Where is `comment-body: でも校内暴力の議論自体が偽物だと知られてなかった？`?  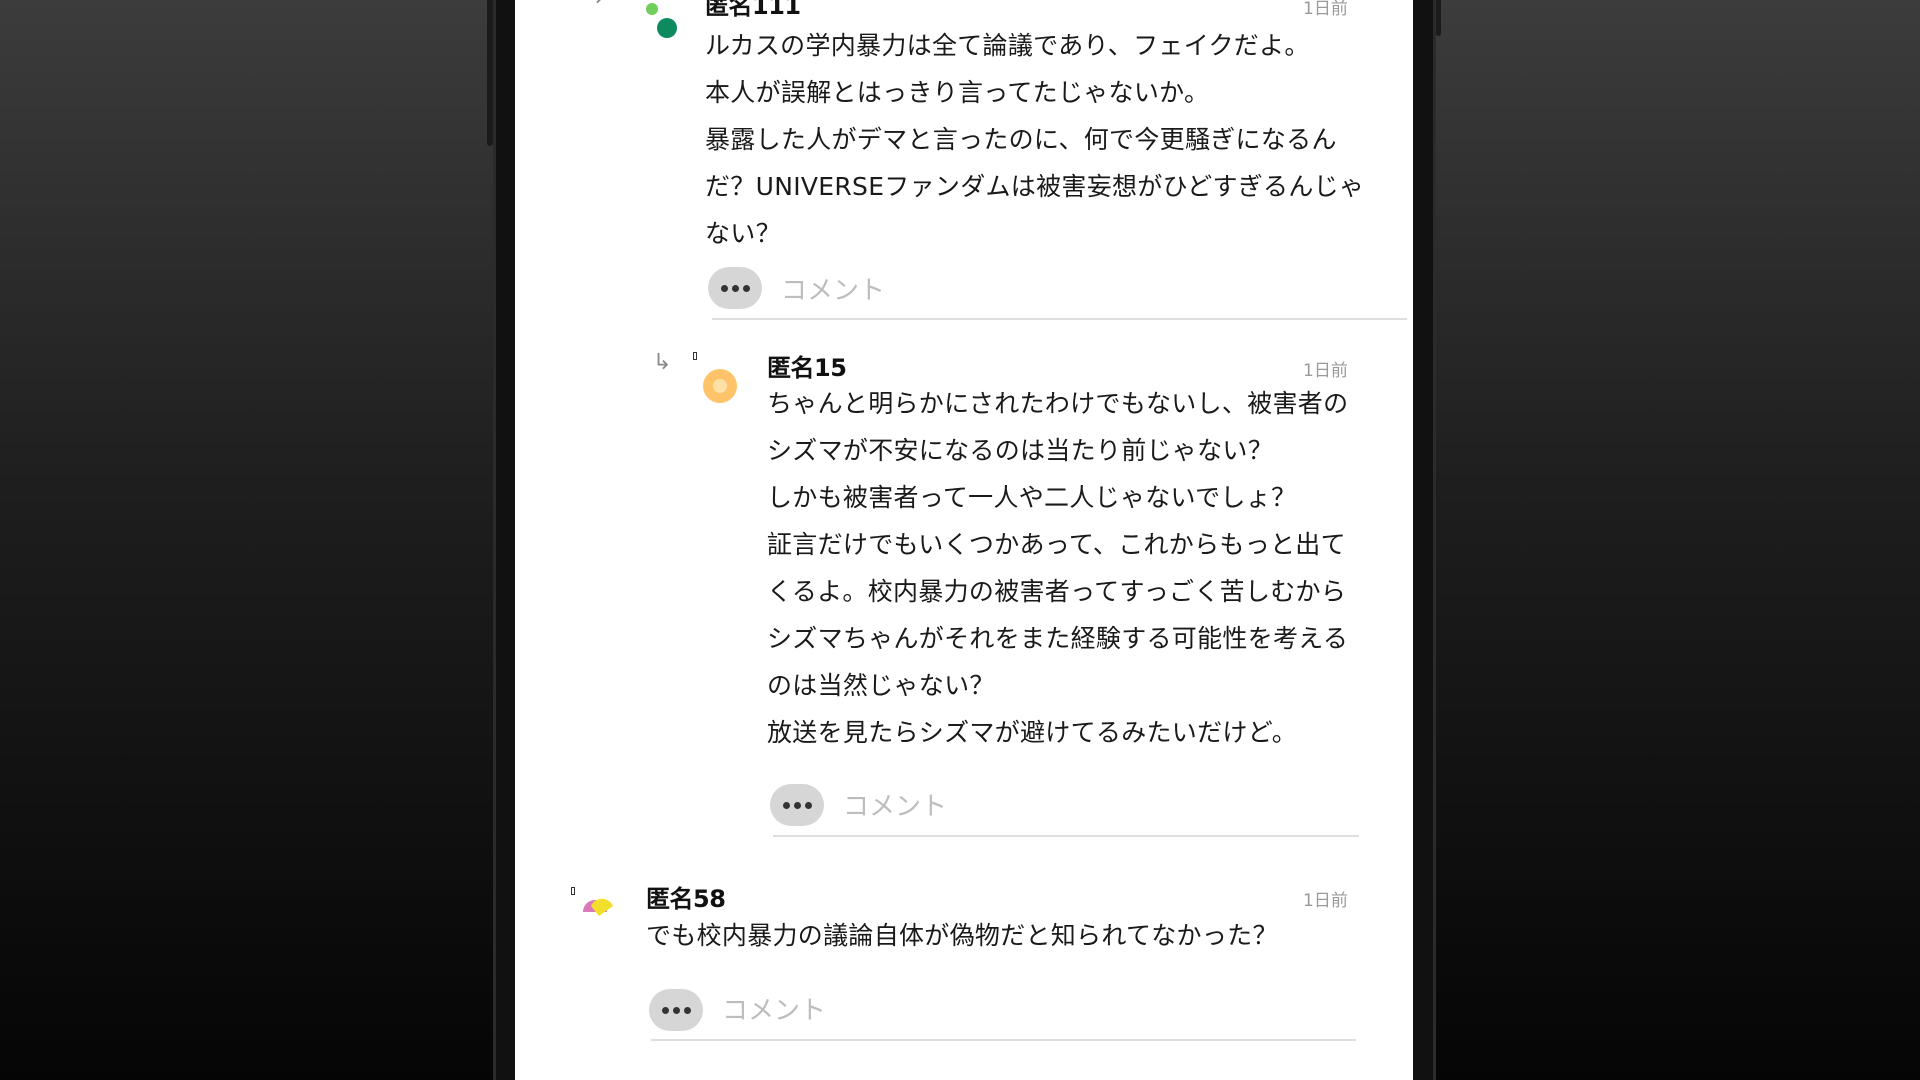 comment-body: でも校内暴力の議論自体が偽物だと知られてなかった？ is located at coordinates (962, 935).